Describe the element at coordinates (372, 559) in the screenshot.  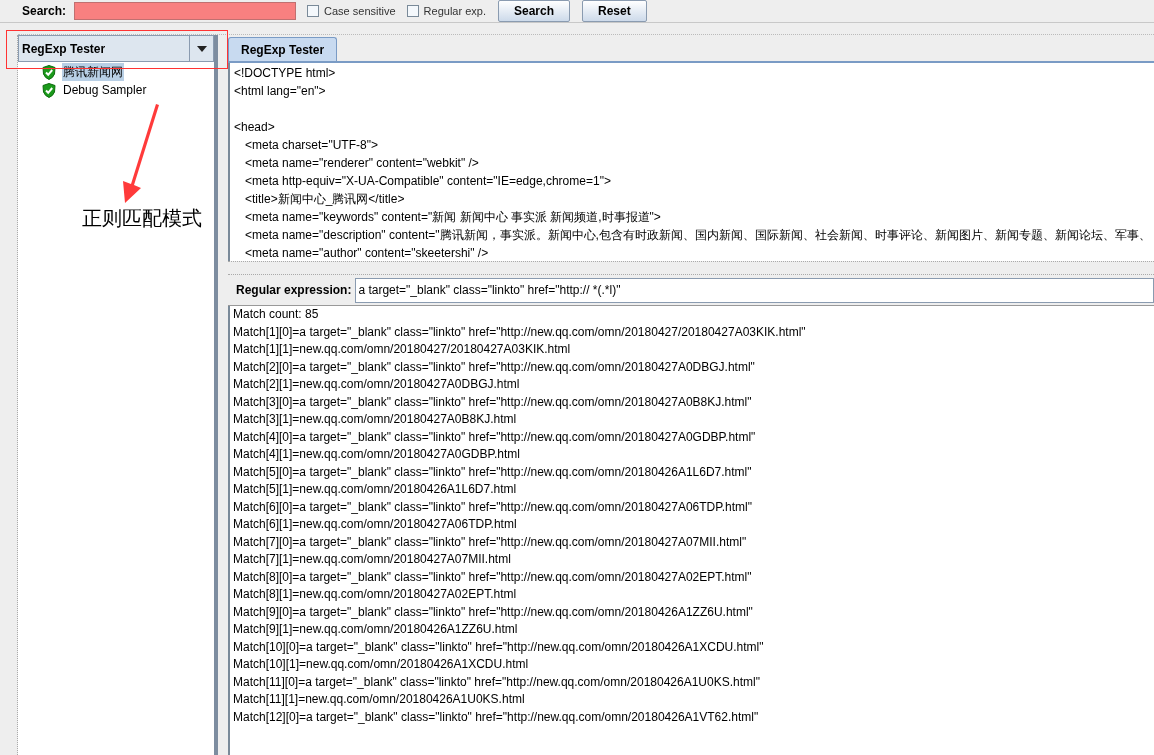
I see `result-line: Match[7][1]=new.qq.com/omn/20180427A07MII.html` at that location.